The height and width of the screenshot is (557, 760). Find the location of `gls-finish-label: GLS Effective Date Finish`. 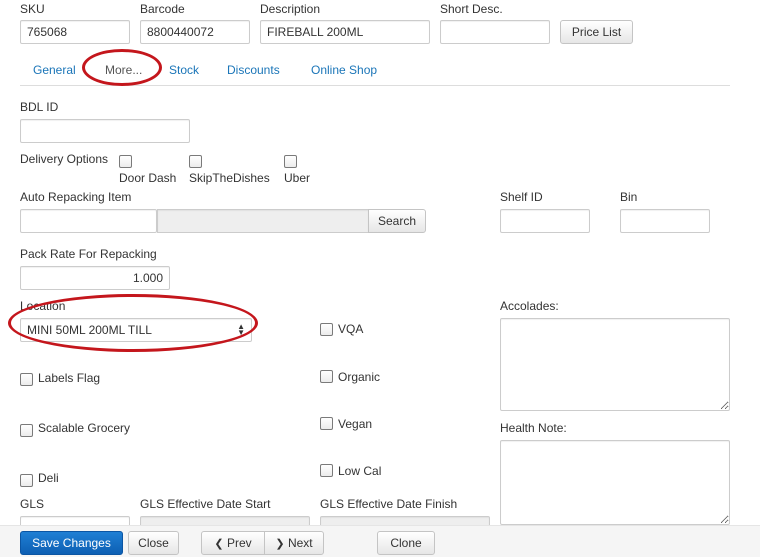

gls-finish-label: GLS Effective Date Finish is located at coordinates (389, 504).